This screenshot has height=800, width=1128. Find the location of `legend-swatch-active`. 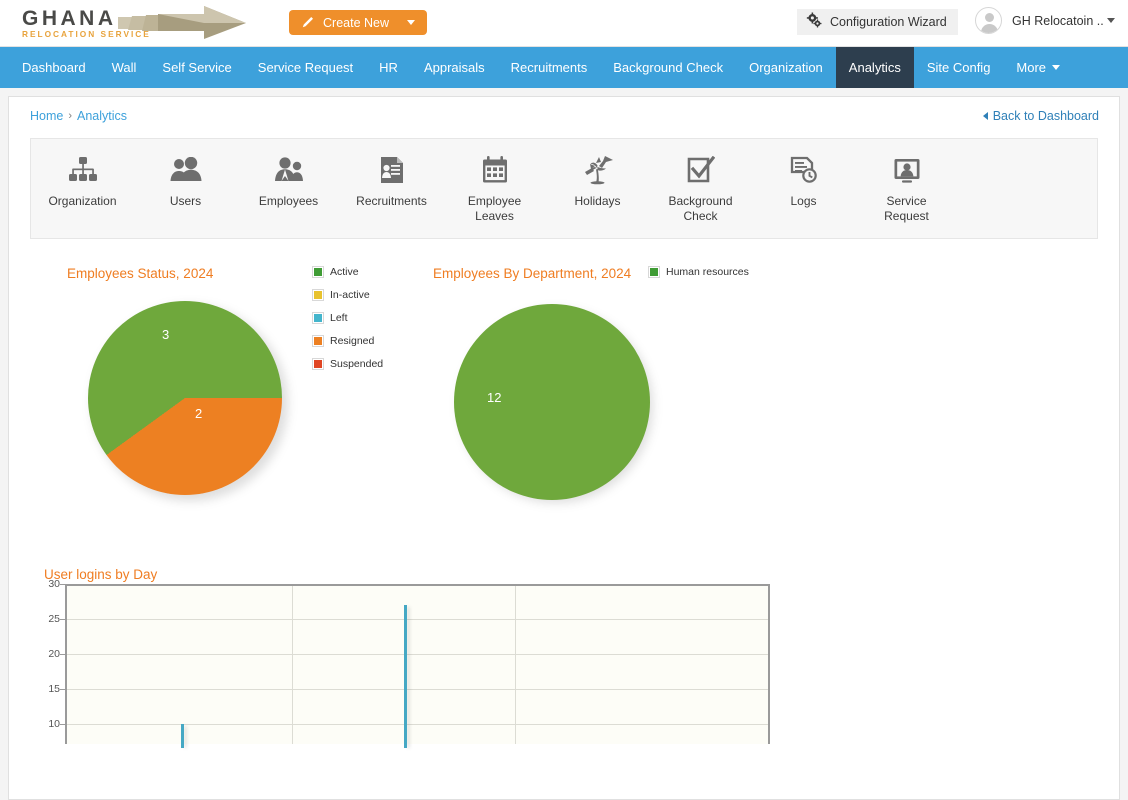

legend-swatch-active is located at coordinates (318, 271).